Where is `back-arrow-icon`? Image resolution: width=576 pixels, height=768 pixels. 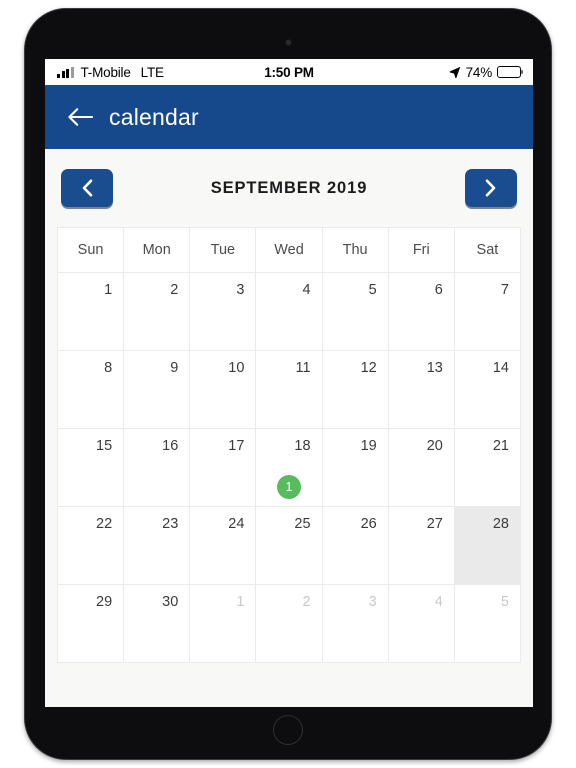 back-arrow-icon is located at coordinates (80, 117).